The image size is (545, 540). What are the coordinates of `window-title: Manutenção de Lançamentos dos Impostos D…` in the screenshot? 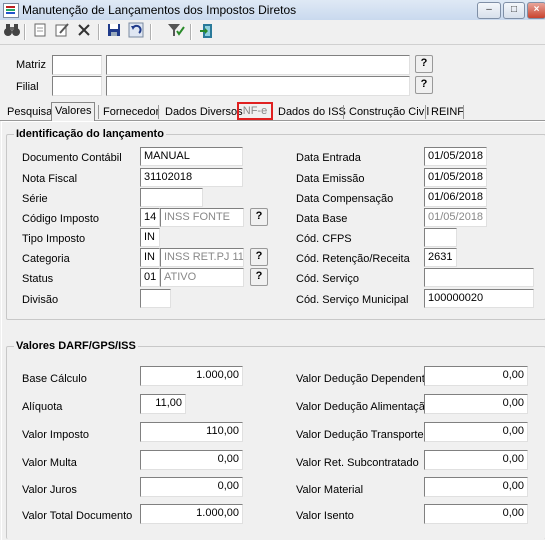 It's located at (159, 10).